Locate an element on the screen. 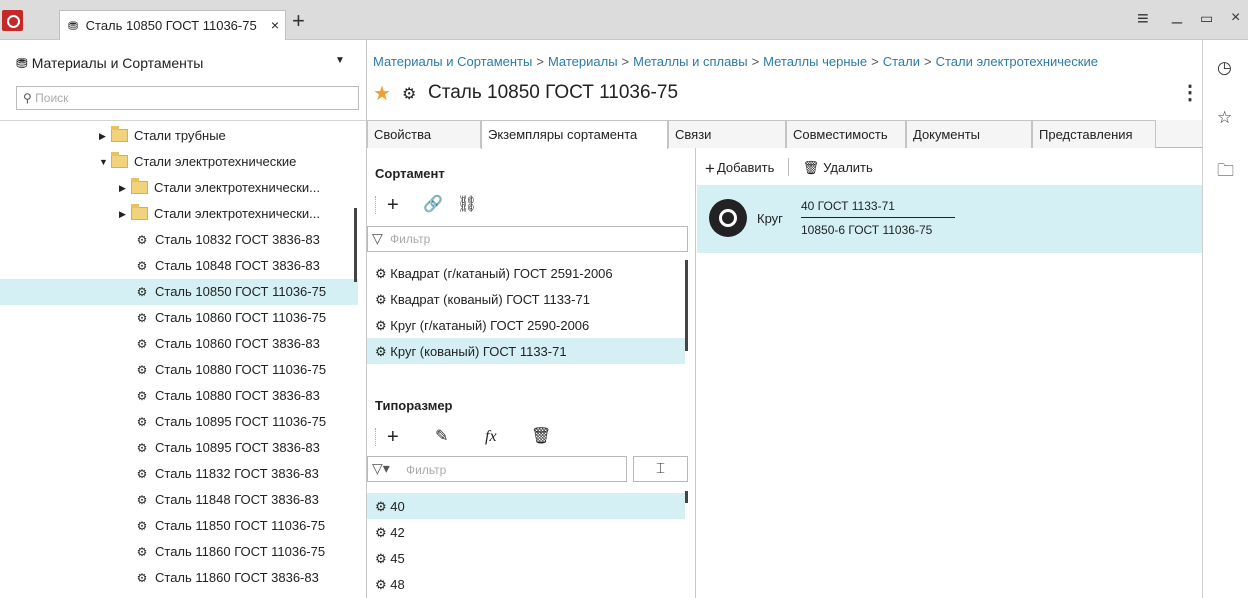 Image resolution: width=1248 pixels, height=598 pixels. tree-scrollbar is located at coordinates (355, 245).